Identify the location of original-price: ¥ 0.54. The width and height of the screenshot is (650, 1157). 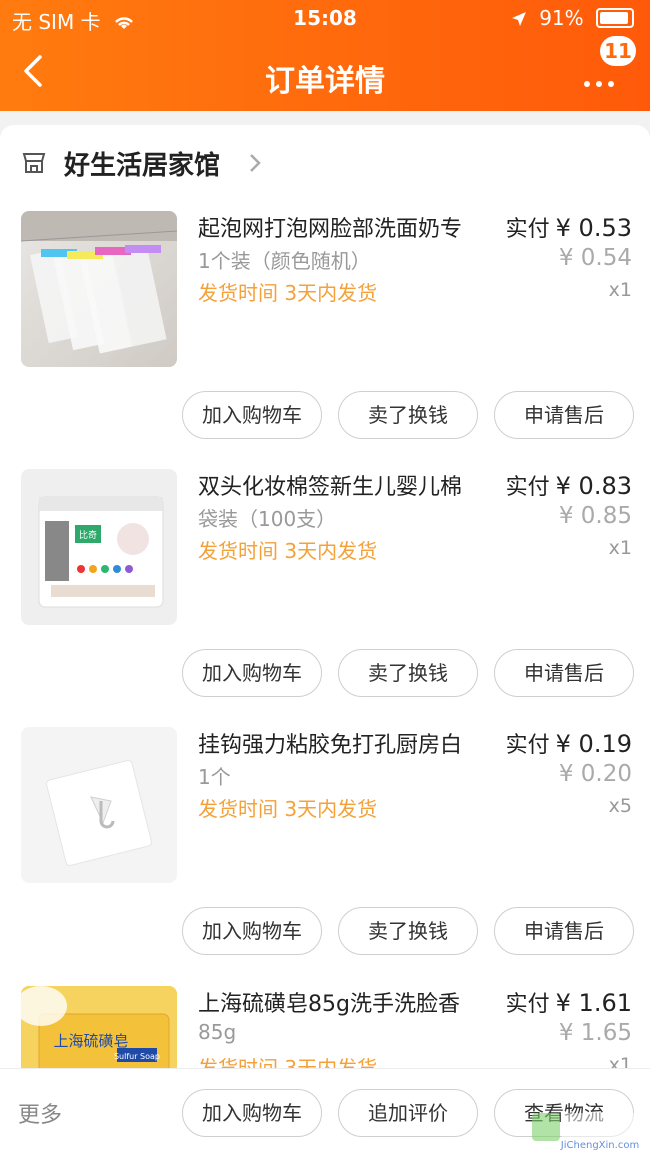
(595, 258).